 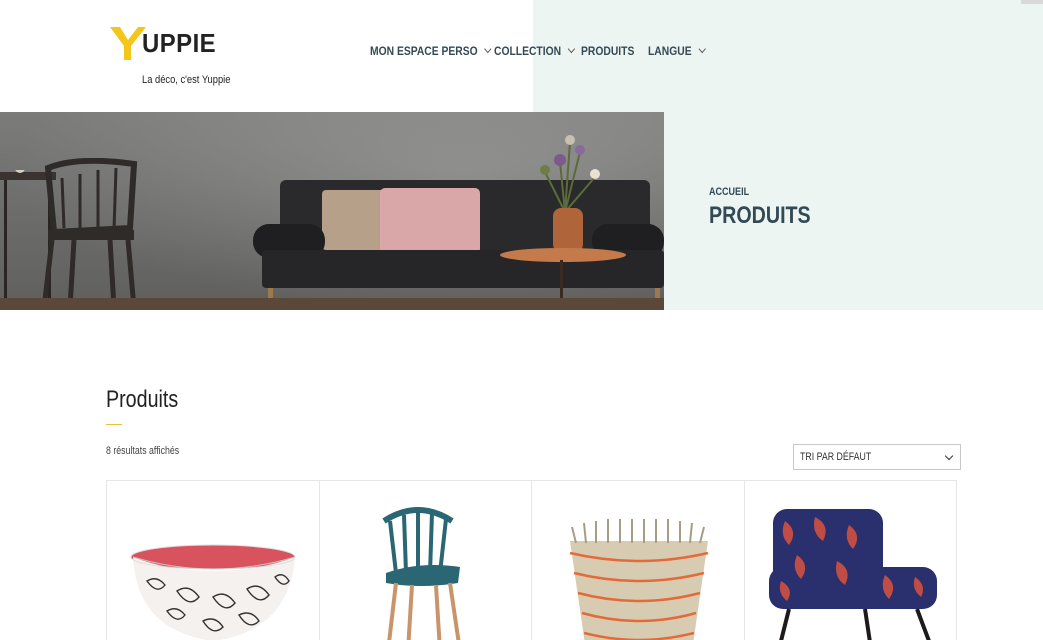 What do you see at coordinates (332, 304) in the screenshot?
I see `hero-floor` at bounding box center [332, 304].